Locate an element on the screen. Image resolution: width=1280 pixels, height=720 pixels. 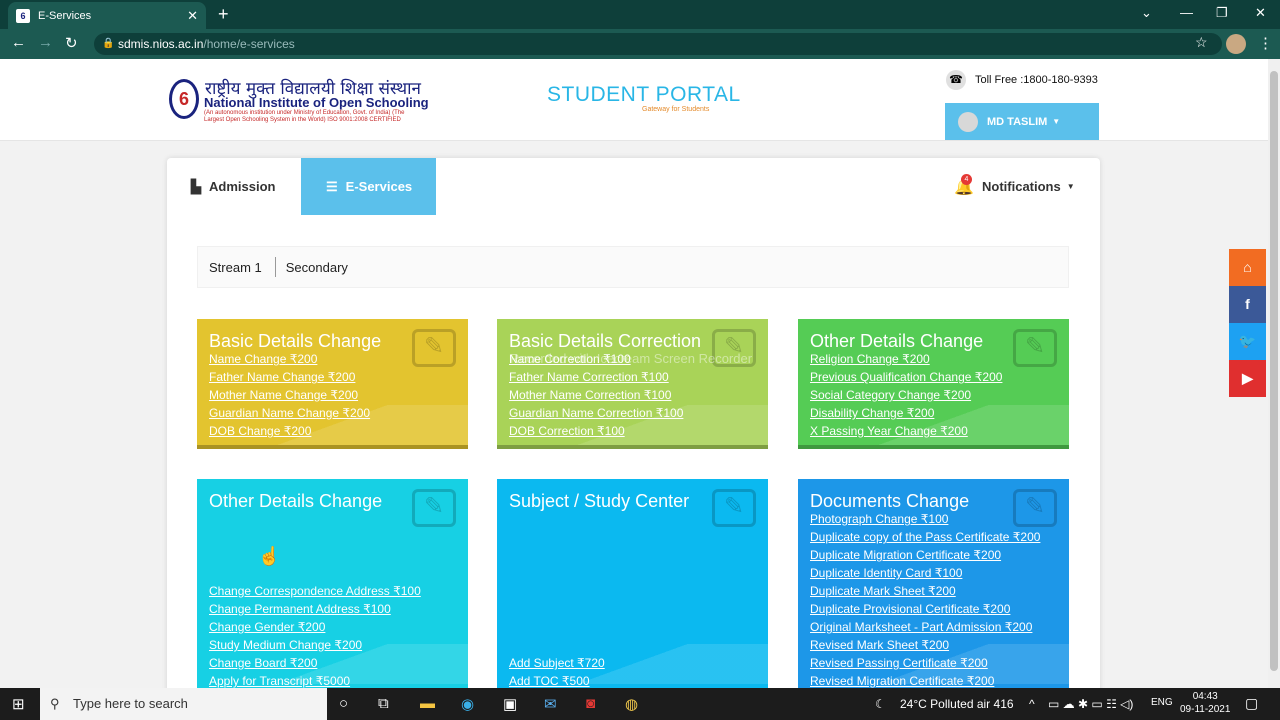
stream-level: Secondary is located at coordinates (316, 267).